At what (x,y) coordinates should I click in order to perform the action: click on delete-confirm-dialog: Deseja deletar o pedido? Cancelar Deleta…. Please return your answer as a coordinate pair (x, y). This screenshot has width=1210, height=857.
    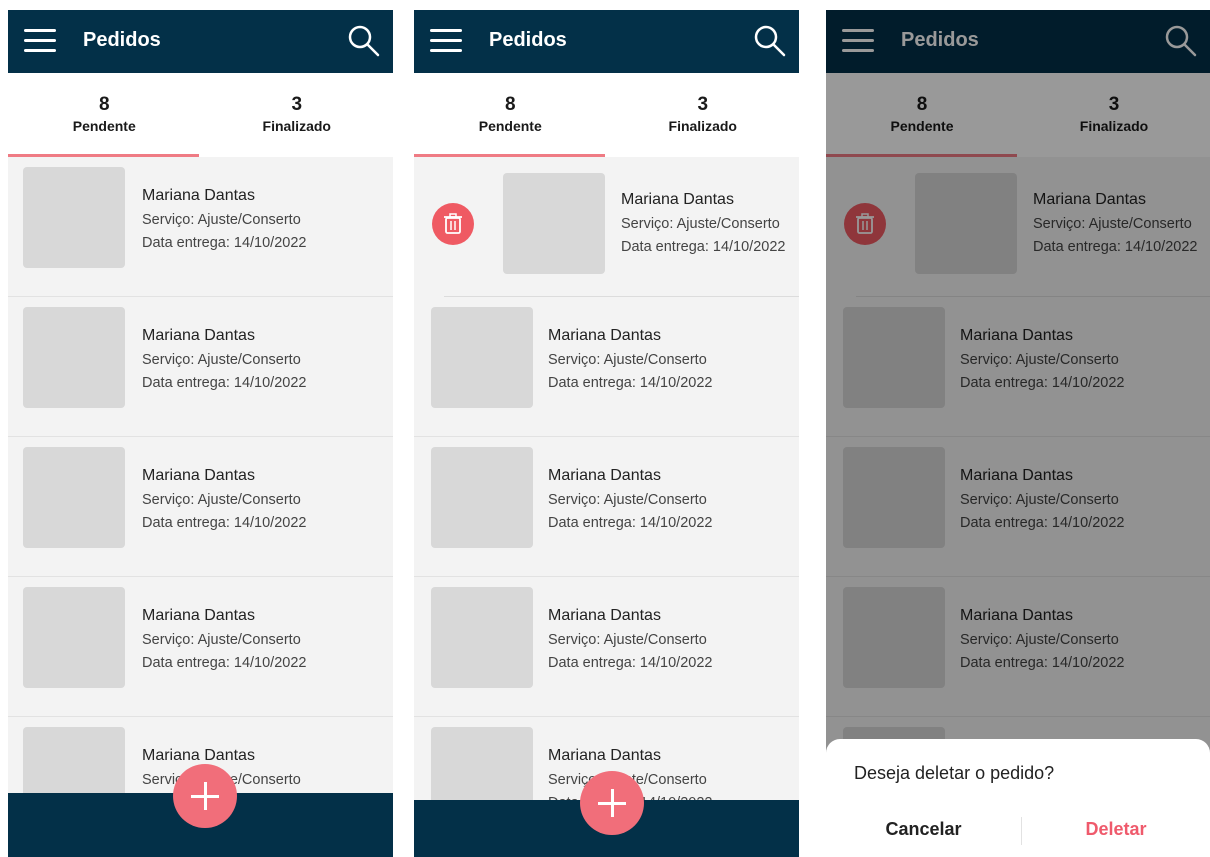
    Looking at the image, I should click on (1018, 798).